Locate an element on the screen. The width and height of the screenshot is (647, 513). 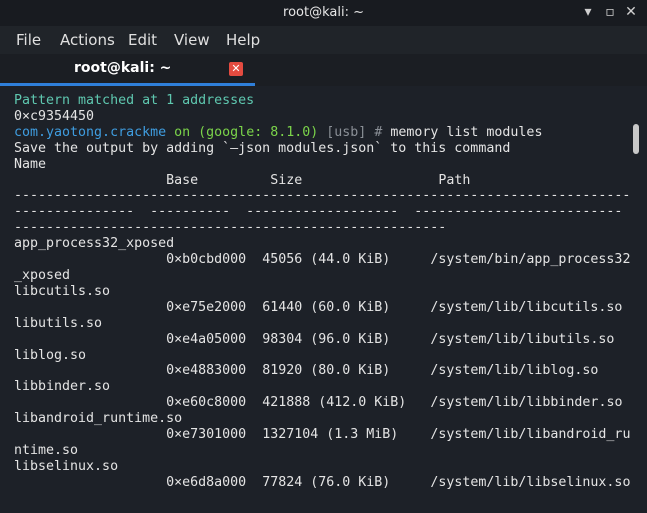
menu-edit: Edit is located at coordinates (142, 40).